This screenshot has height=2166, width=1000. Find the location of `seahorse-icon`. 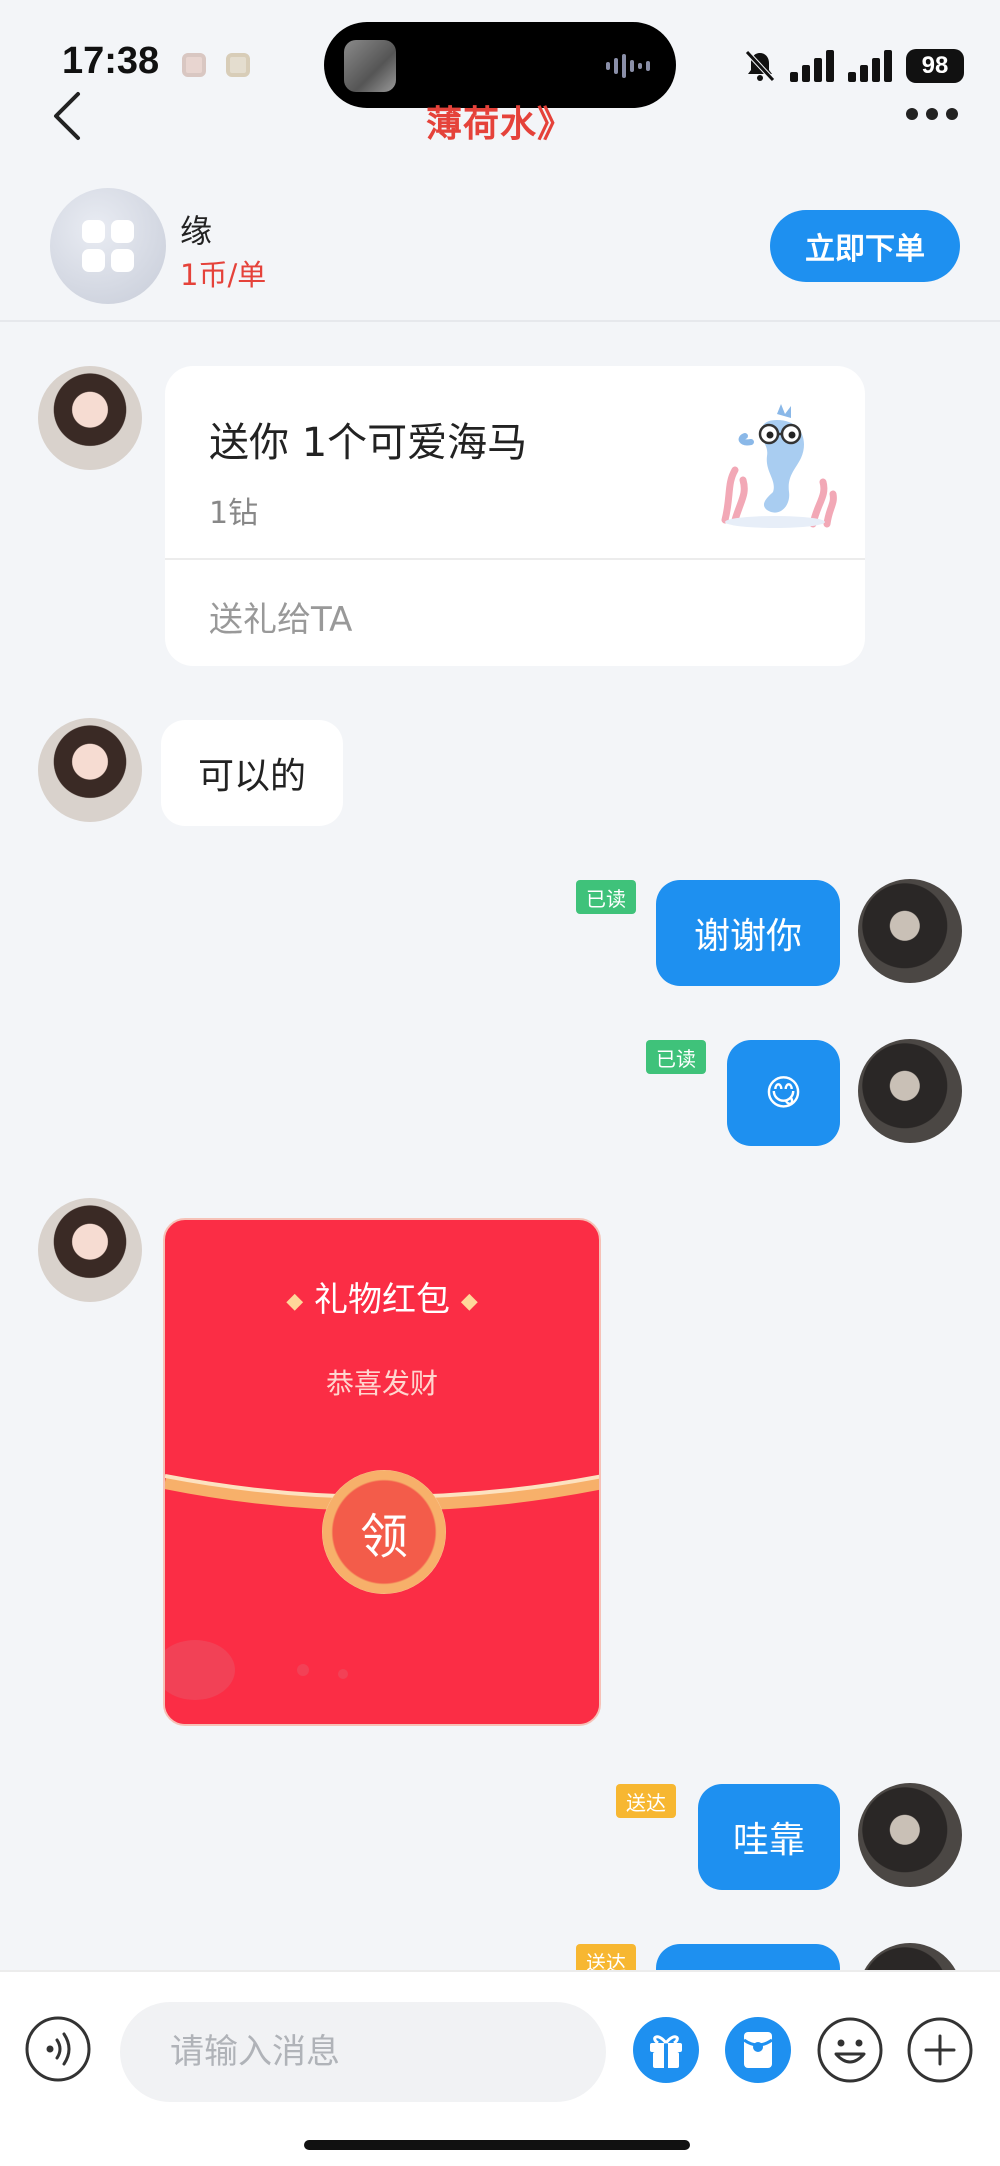

seahorse-icon is located at coordinates (779, 466).